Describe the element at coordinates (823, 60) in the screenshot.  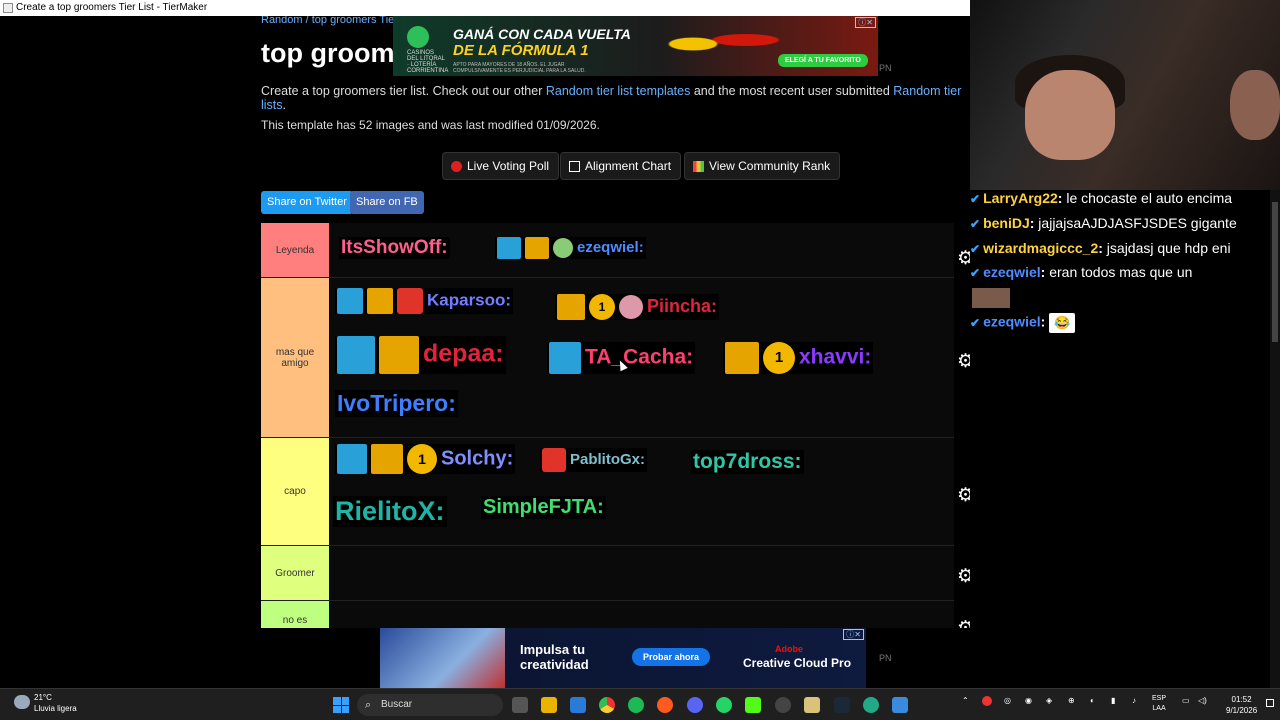
I see `ad-cta-button: ELEGÍ A TU FAVORITO` at that location.